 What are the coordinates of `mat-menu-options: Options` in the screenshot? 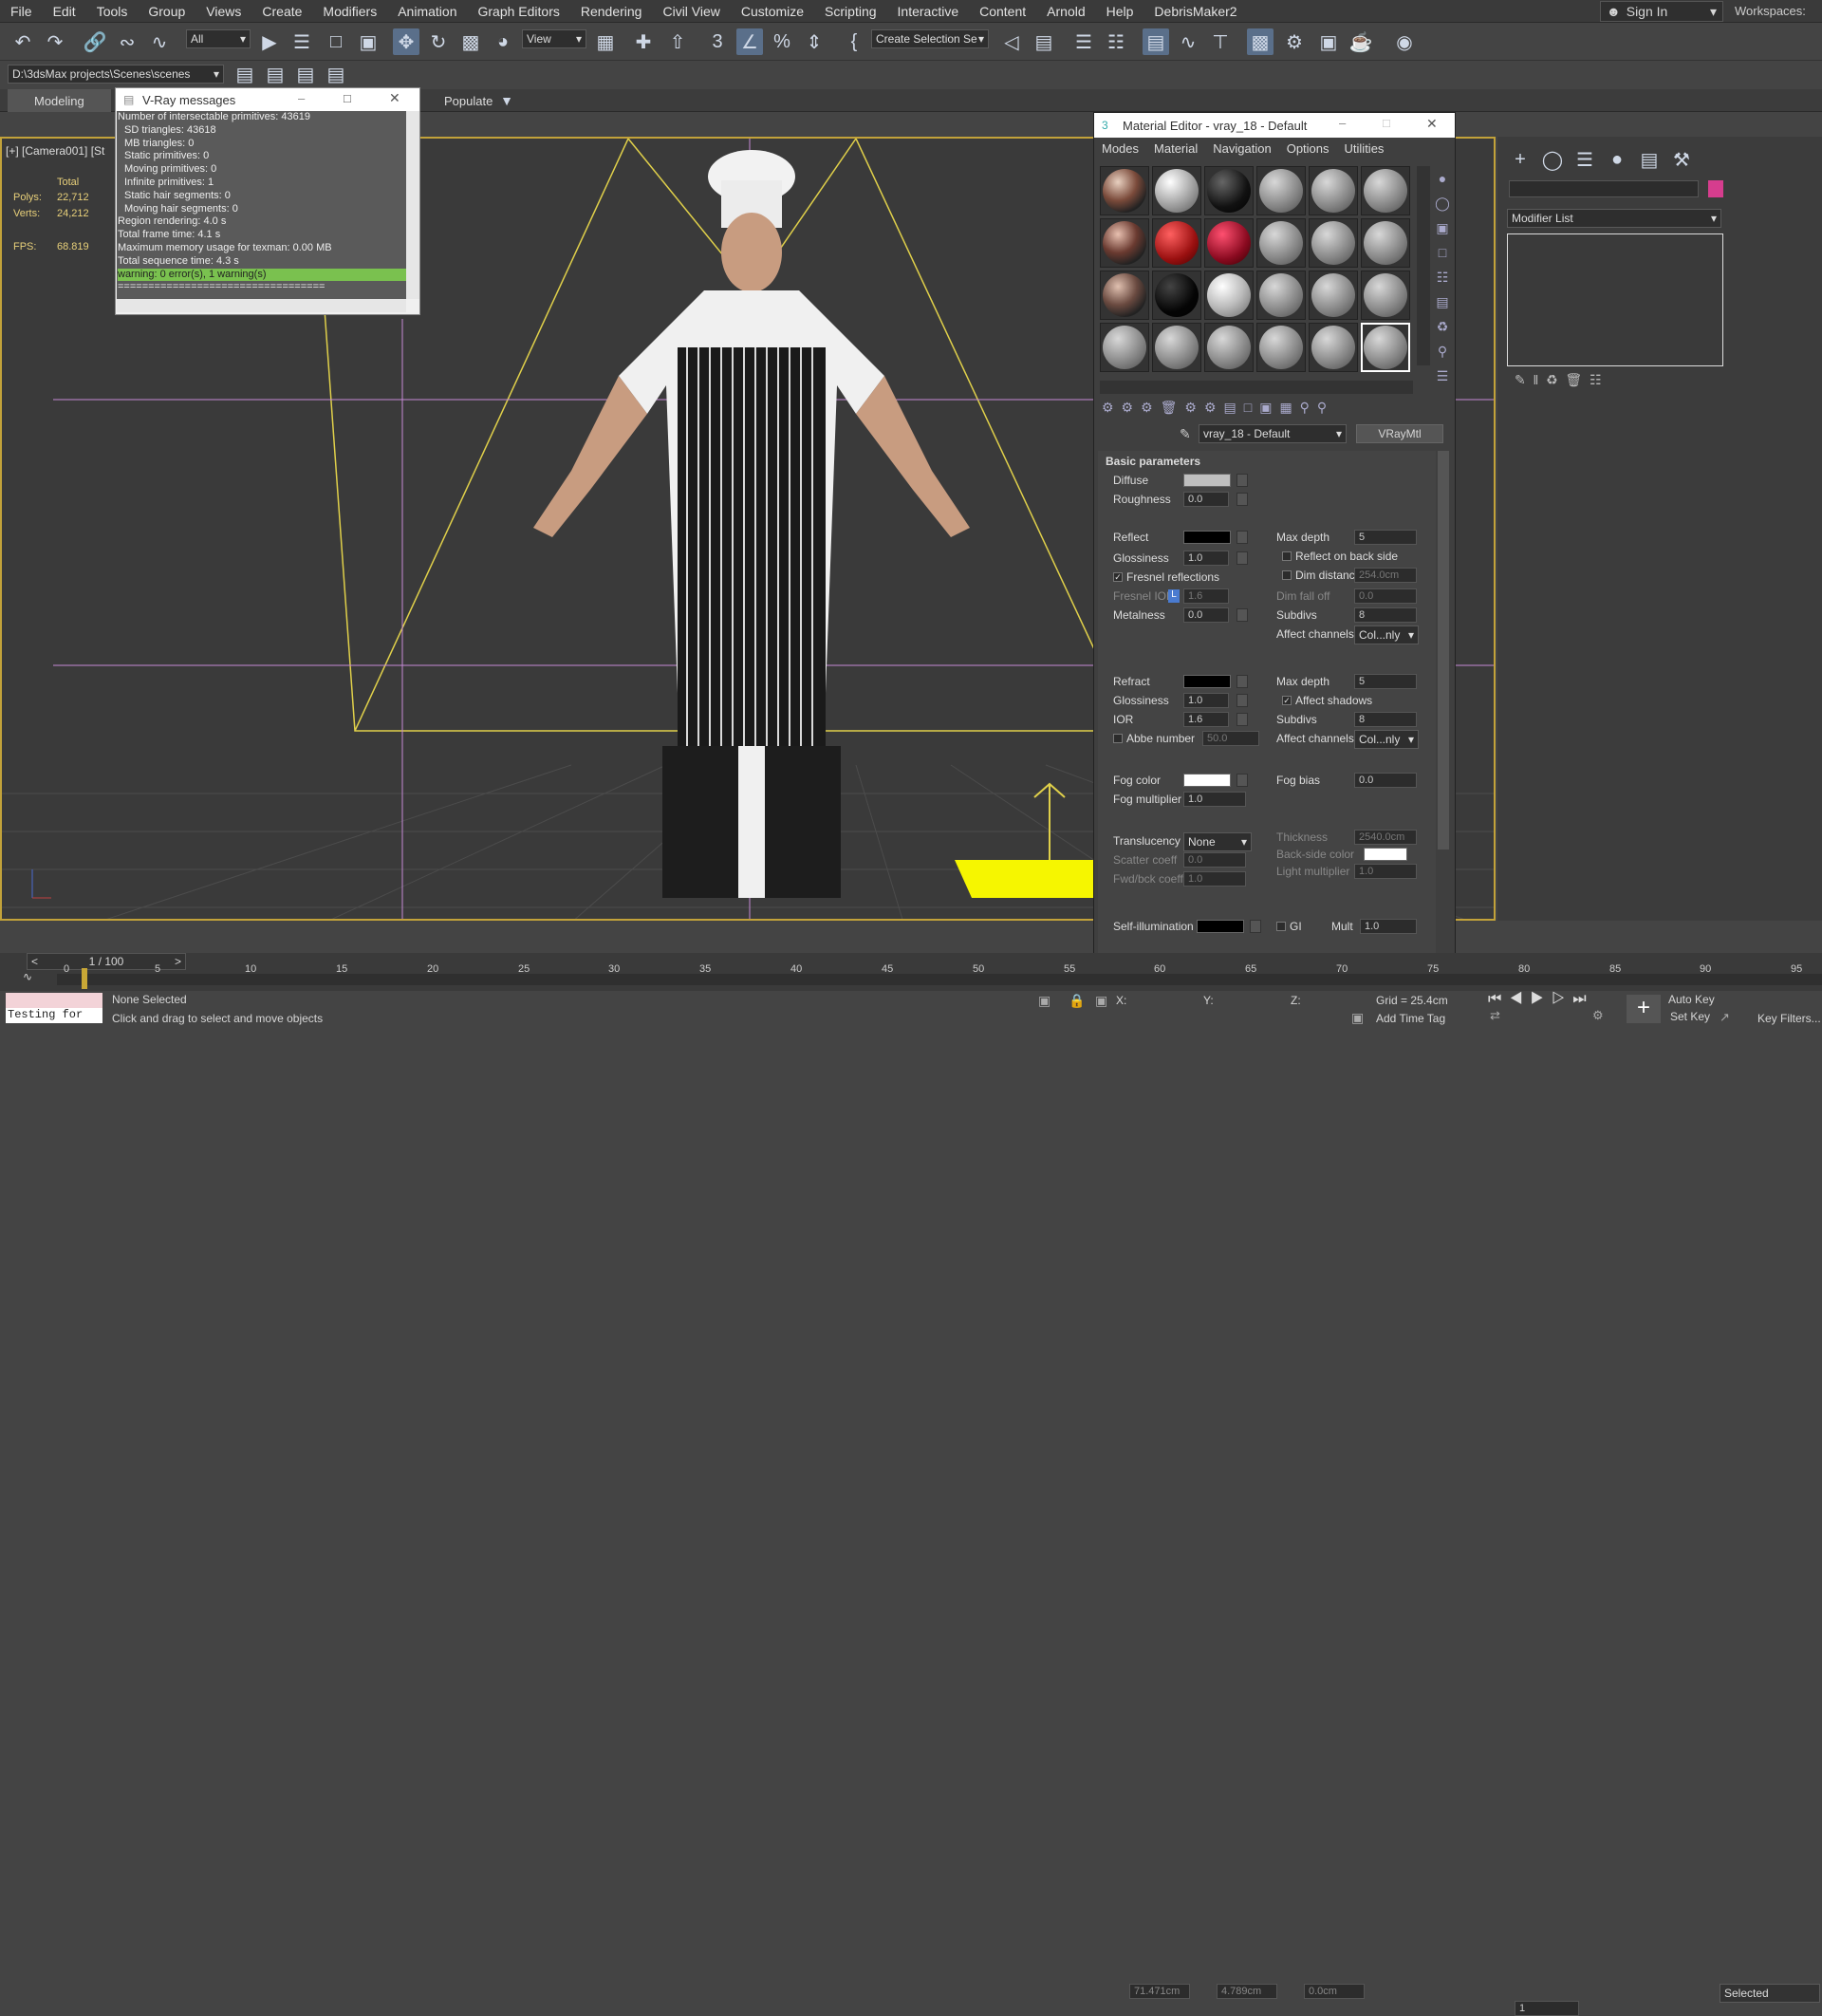 It's located at (1308, 148).